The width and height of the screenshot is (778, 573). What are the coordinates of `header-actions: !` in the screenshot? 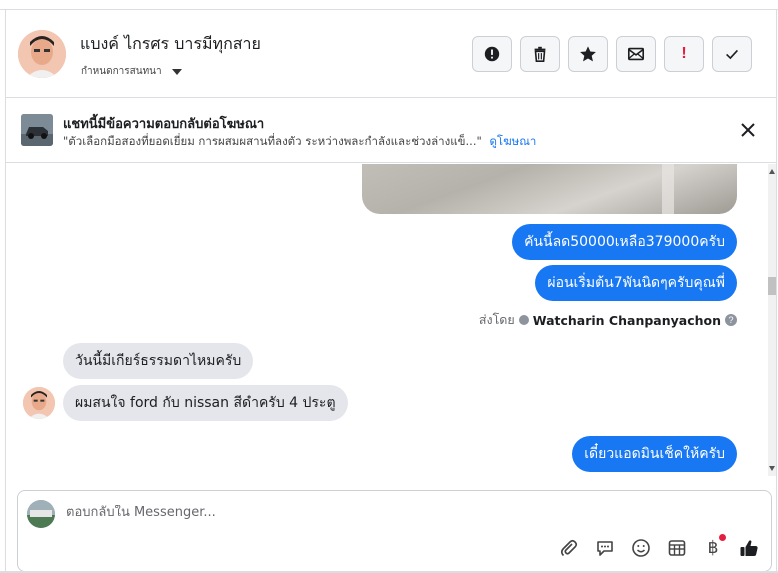 It's located at (612, 54).